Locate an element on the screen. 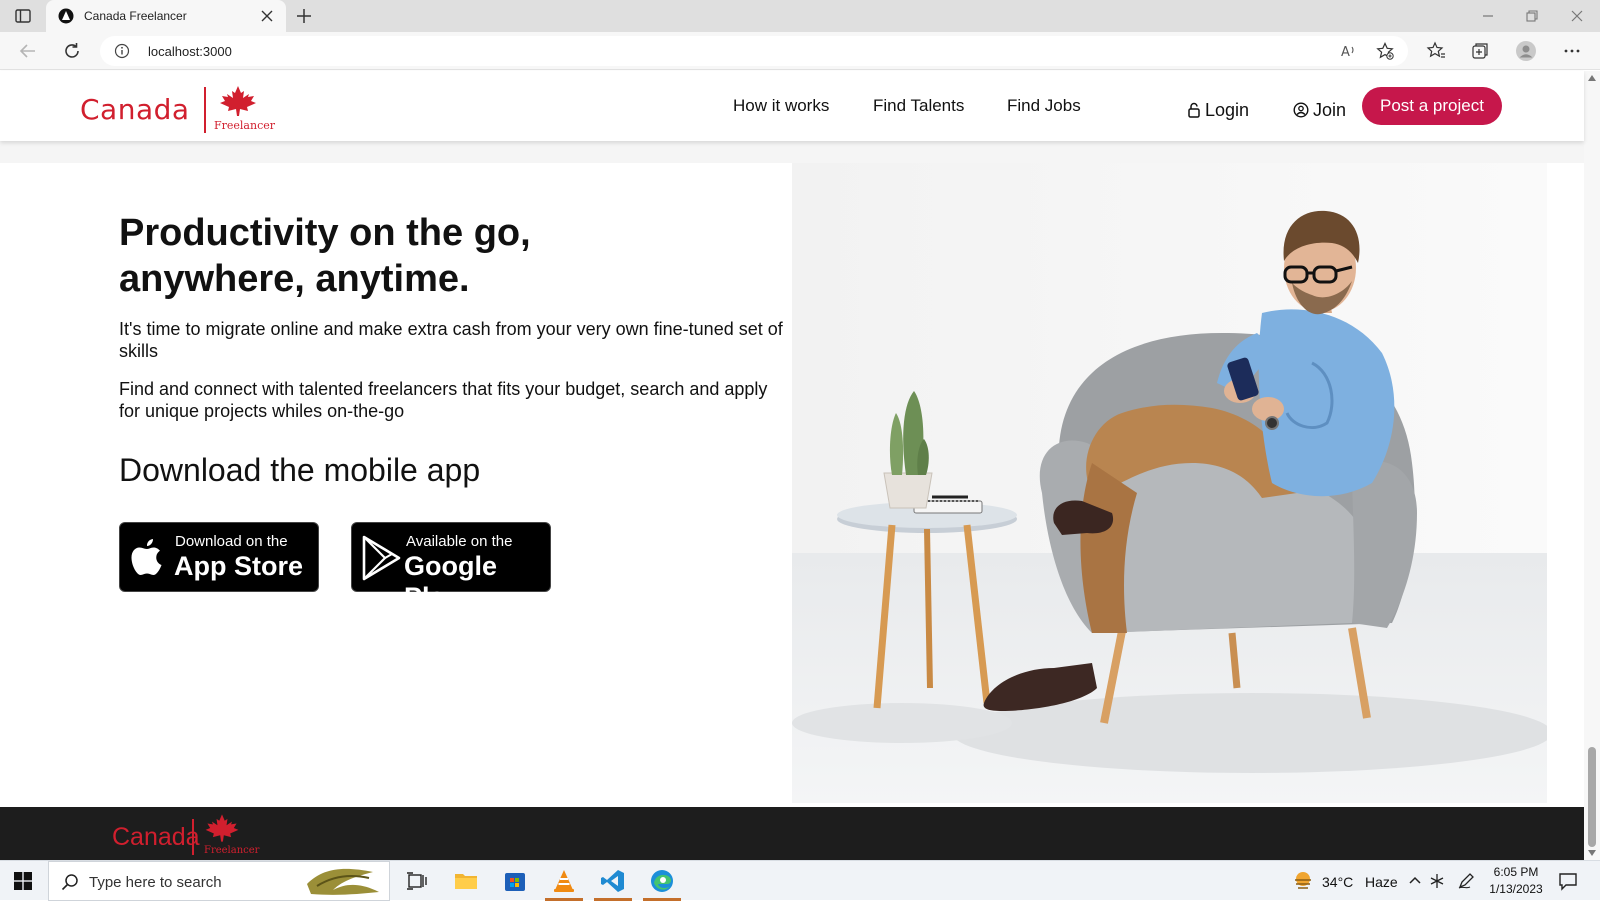  show-hidden-icons-chevron-icon is located at coordinates (1415, 881).